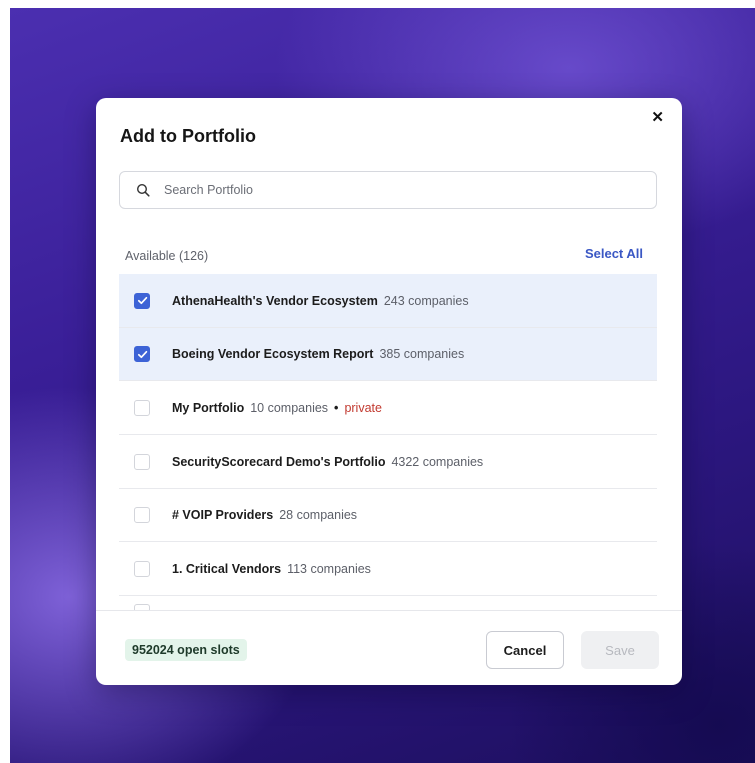  I want to click on list-item: # VOIP Providers 28 companies, so click(388, 515).